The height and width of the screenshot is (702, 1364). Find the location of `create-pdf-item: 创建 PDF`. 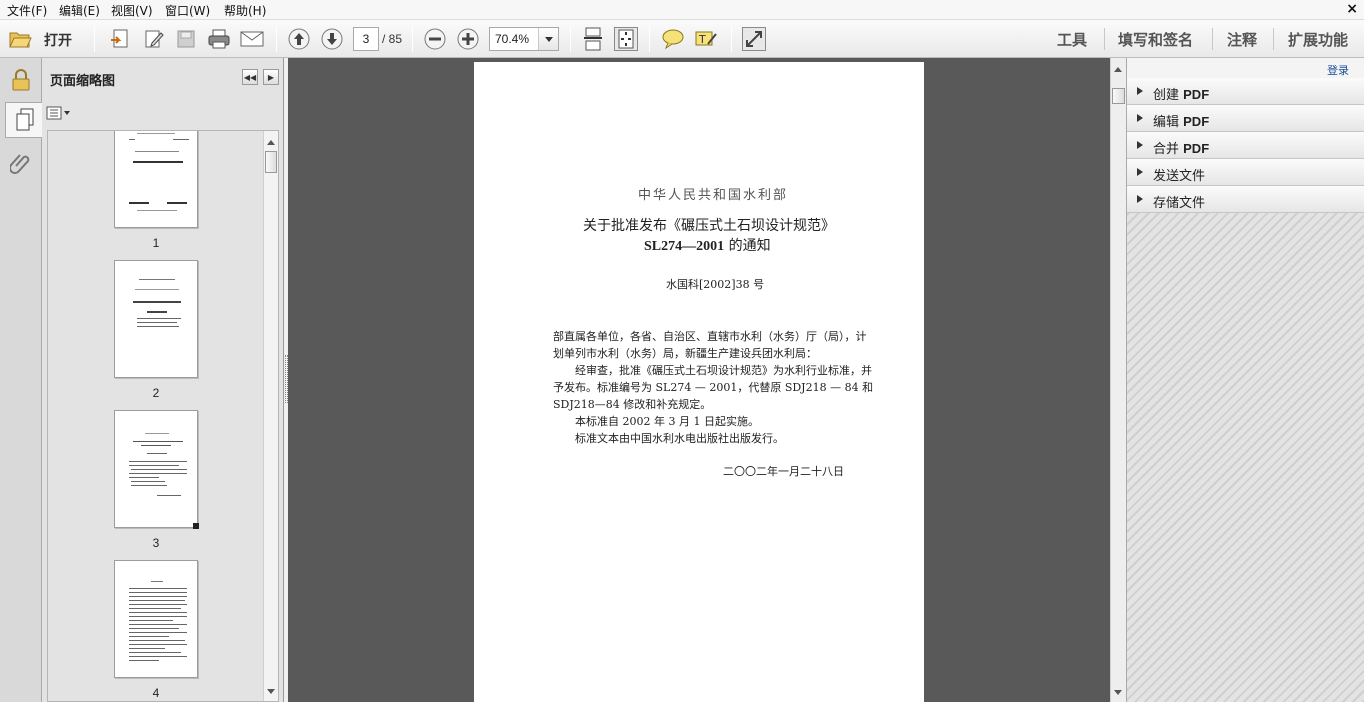

create-pdf-item: 创建 PDF is located at coordinates (1245, 91).